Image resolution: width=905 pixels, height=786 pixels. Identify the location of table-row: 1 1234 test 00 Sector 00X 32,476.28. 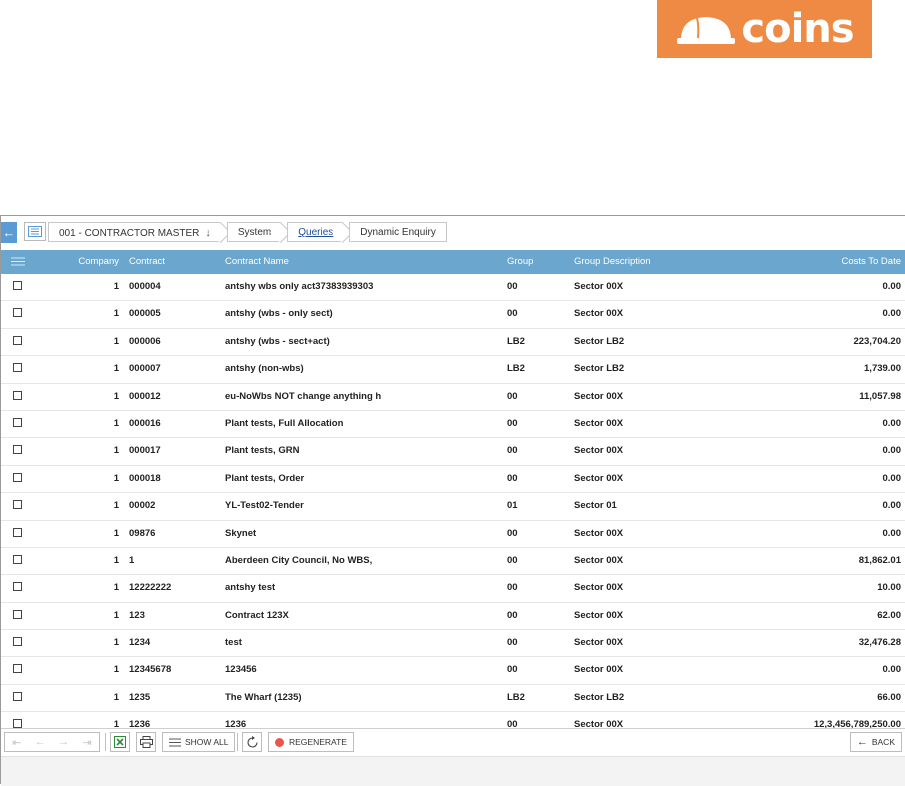
(453, 644).